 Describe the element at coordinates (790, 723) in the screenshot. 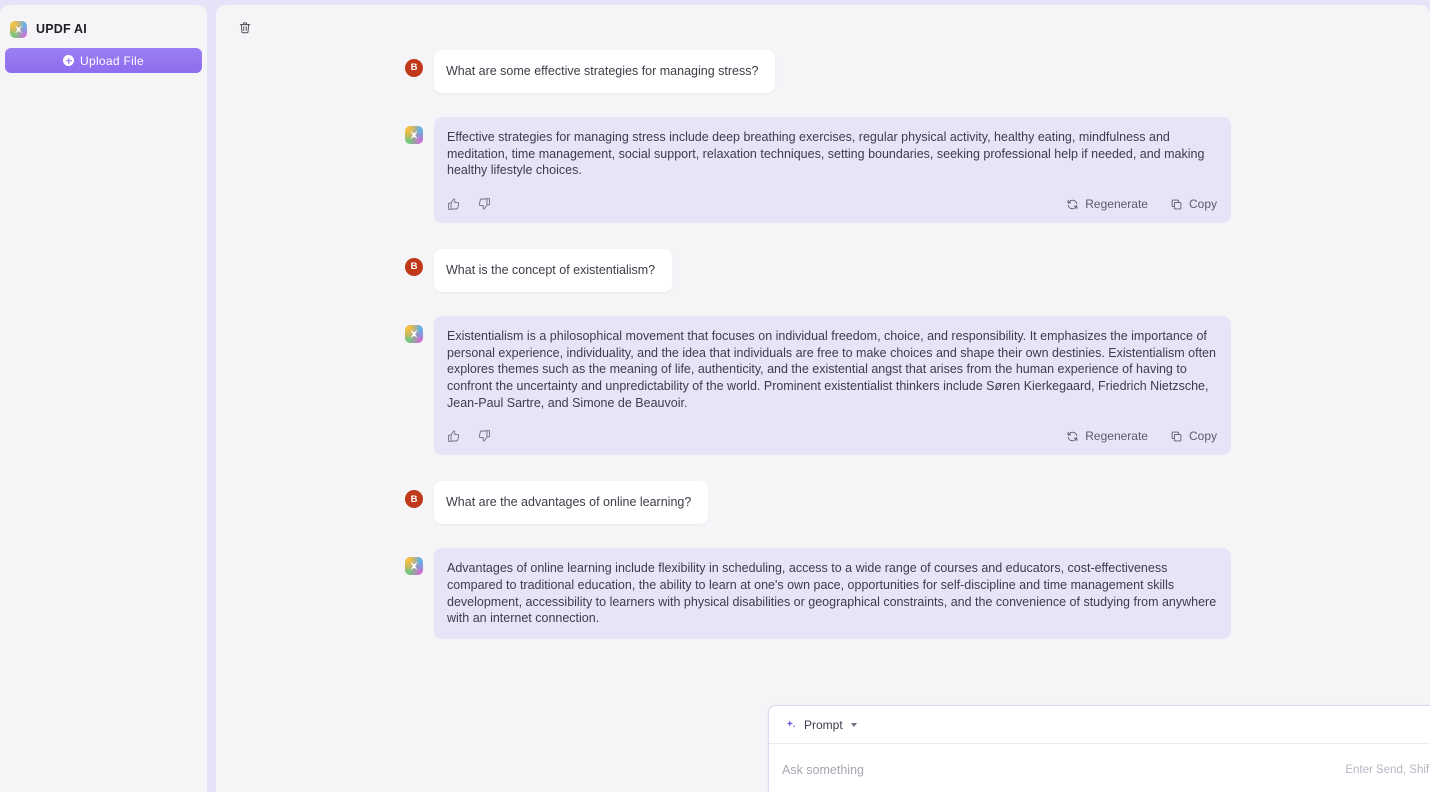

I see `sparkle-icon` at that location.